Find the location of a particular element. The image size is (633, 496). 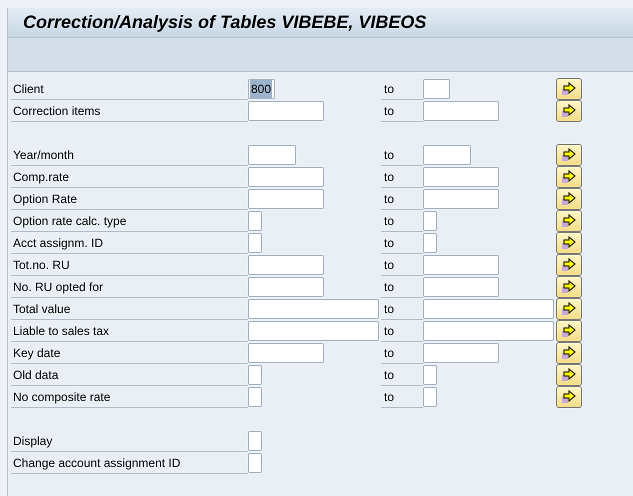

field-label: Tot.no. RU is located at coordinates (41, 265).